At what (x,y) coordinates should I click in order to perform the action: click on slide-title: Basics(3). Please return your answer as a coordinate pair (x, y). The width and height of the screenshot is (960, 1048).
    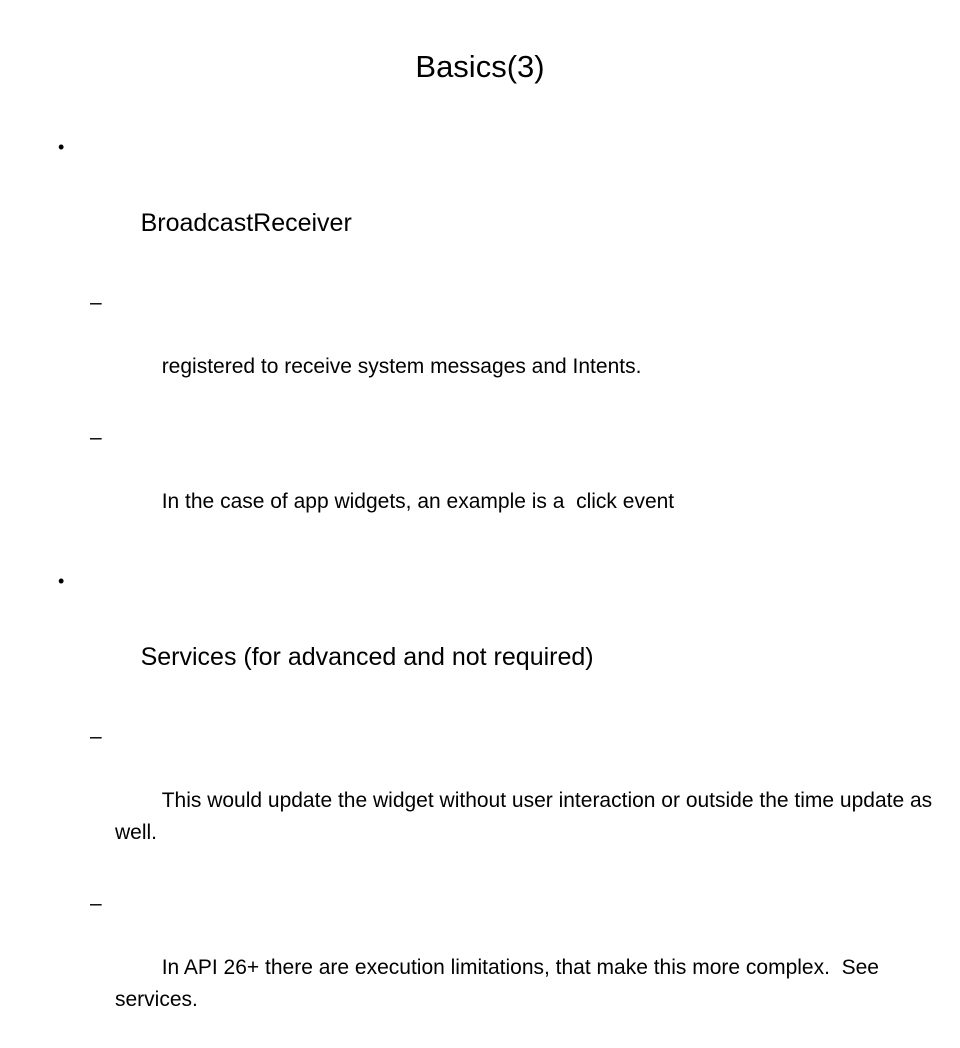
    Looking at the image, I should click on (480, 66).